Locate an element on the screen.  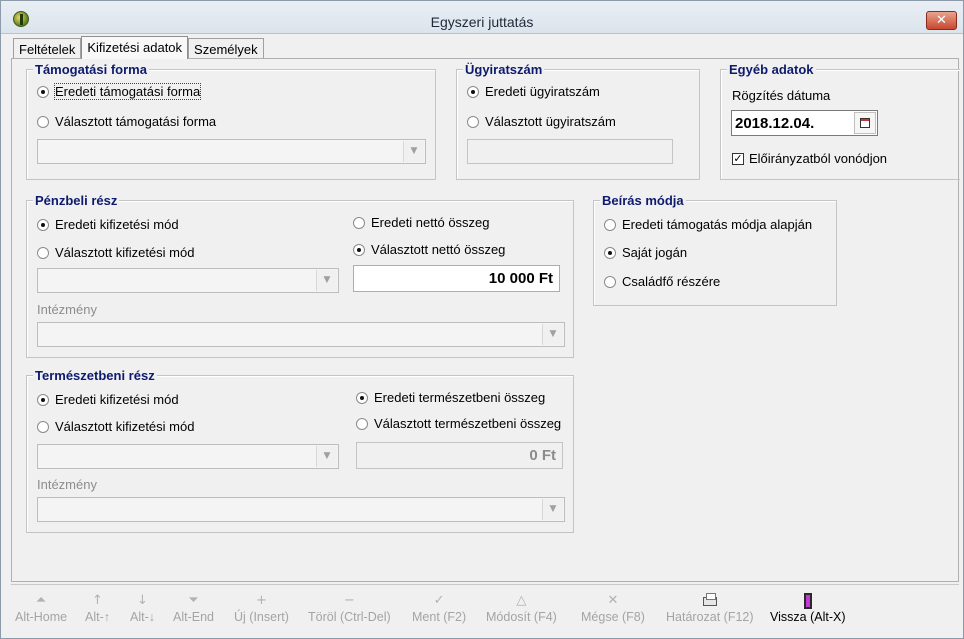
minus-icon: − is located at coordinates (349, 600).